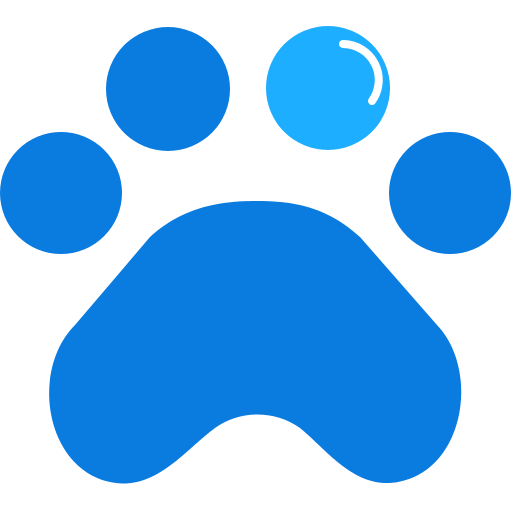 The width and height of the screenshot is (512, 512). I want to click on toe-right, so click(450, 193).